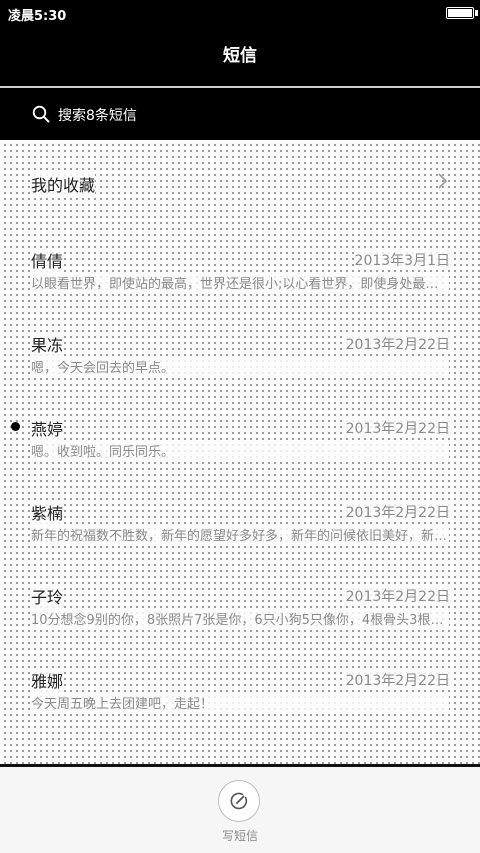  What do you see at coordinates (41, 114) in the screenshot?
I see `search-icon` at bounding box center [41, 114].